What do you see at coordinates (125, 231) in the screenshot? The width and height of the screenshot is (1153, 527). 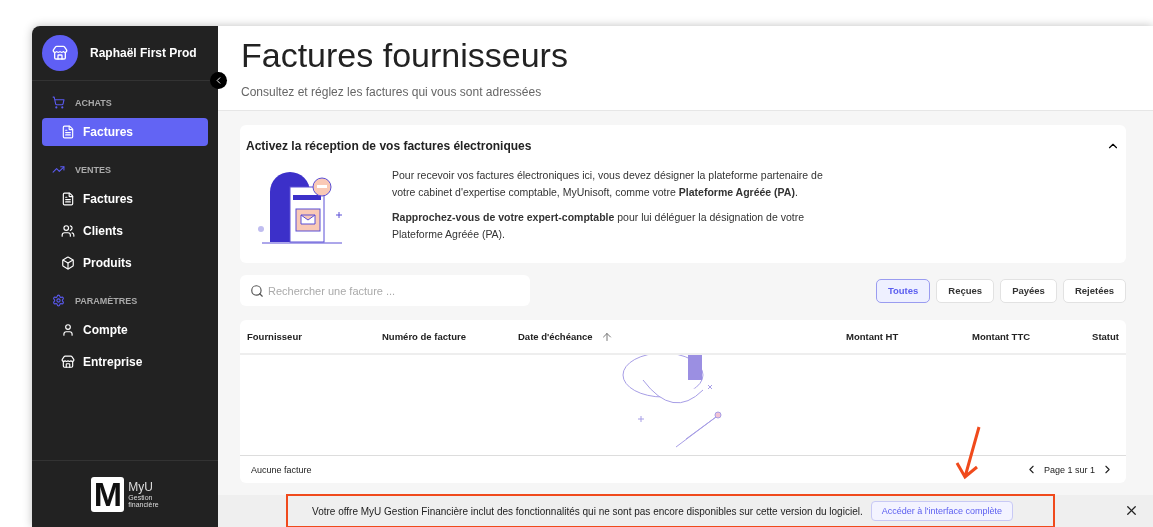 I see `sidebar-item: Clients` at bounding box center [125, 231].